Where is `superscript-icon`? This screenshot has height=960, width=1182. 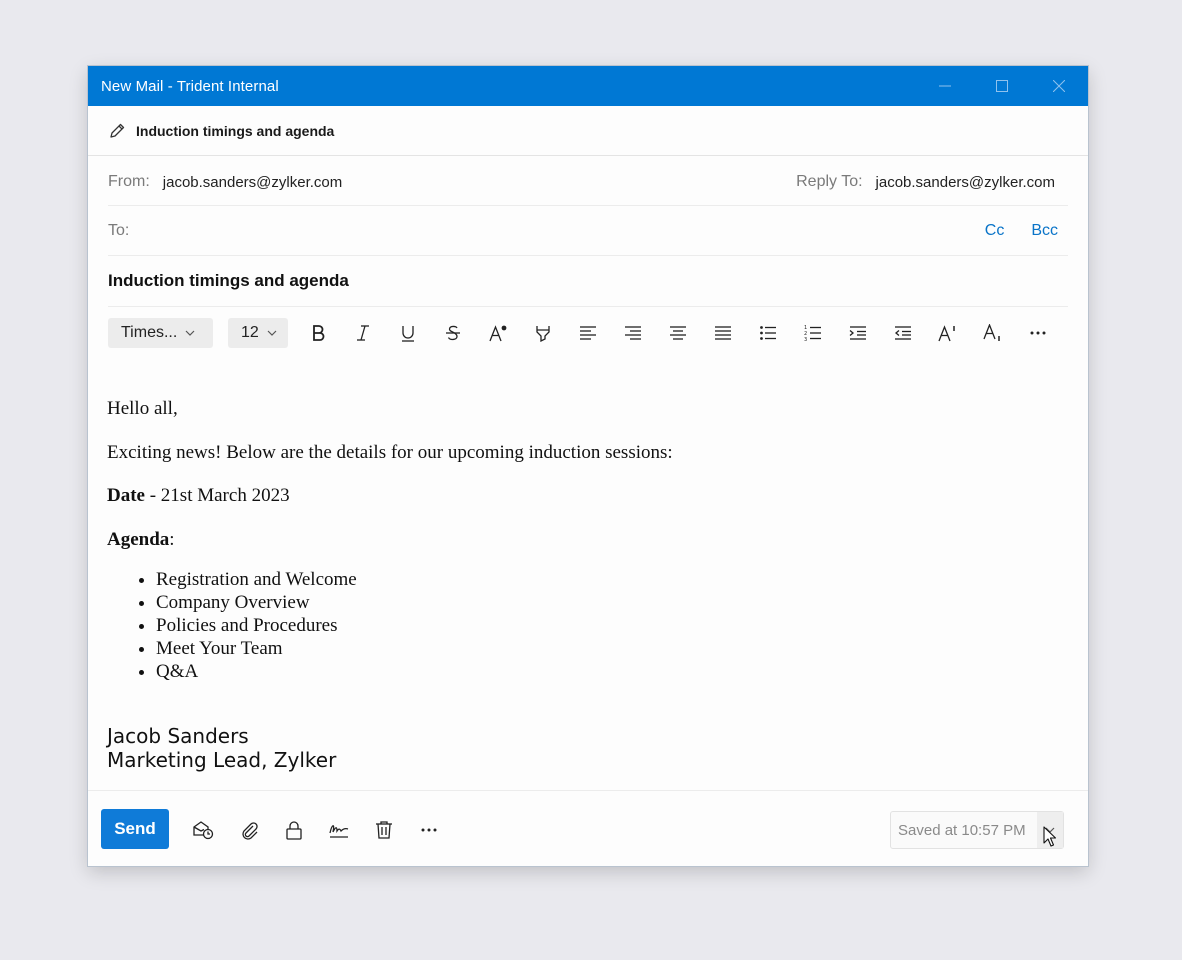
superscript-icon is located at coordinates (946, 333).